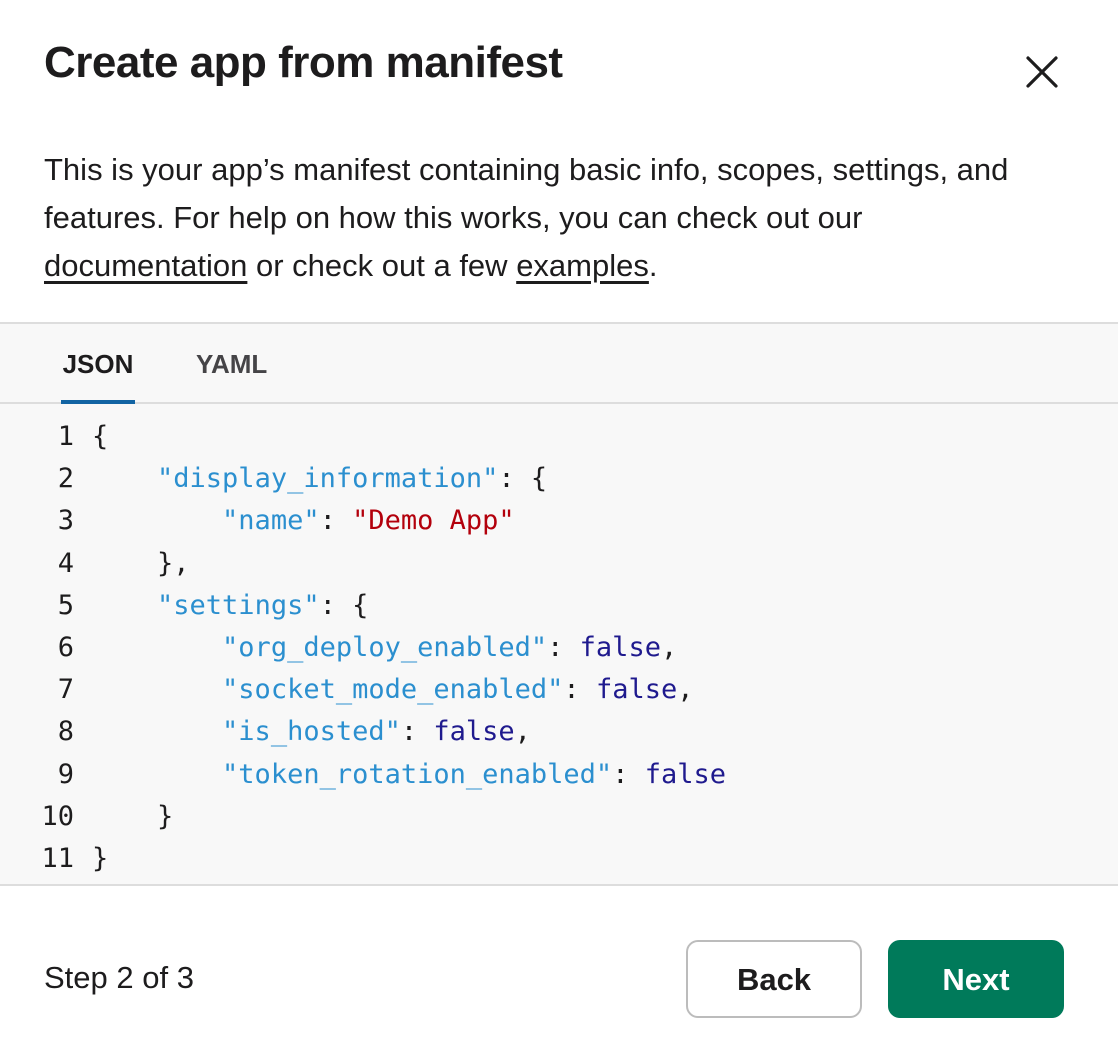 The height and width of the screenshot is (1046, 1118). Describe the element at coordinates (119, 977) in the screenshot. I see `step-indicator: Step 2 of 3` at that location.